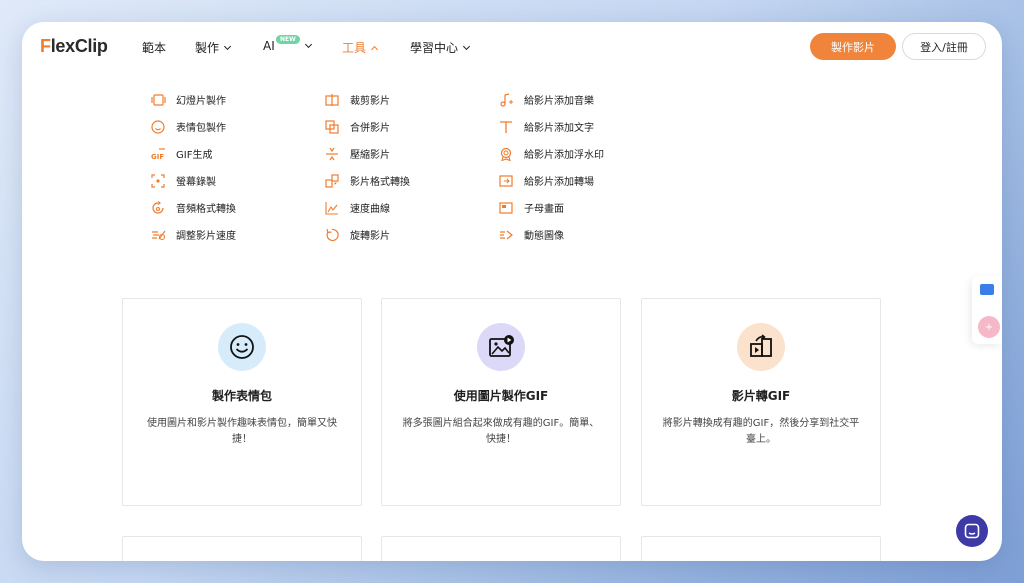 The height and width of the screenshot is (583, 1024). I want to click on svg-text: GIF, so click(157, 156).